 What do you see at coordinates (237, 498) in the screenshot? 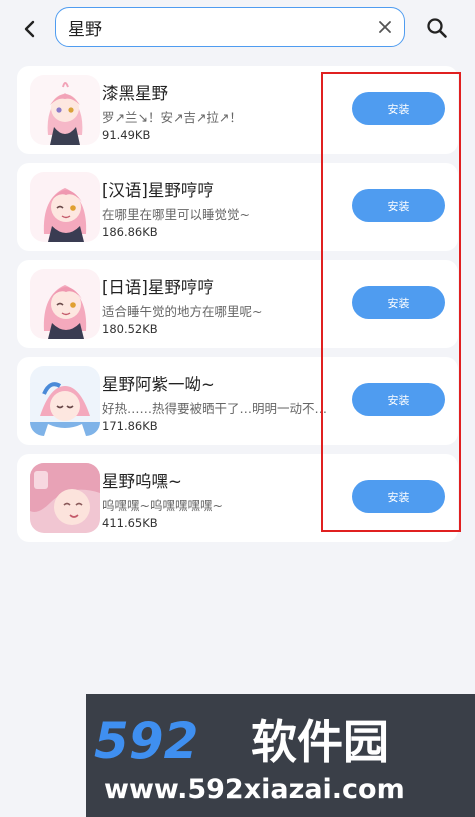
I see `list-item: 星野呜嘿~ 呜嘿嘿~呜嘿嘿嘿嘿~ 411.65KB 安装` at bounding box center [237, 498].